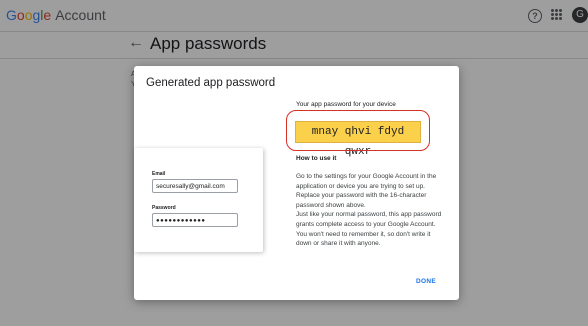 This screenshot has width=588, height=326. I want to click on howto-heading: How to use it, so click(316, 158).